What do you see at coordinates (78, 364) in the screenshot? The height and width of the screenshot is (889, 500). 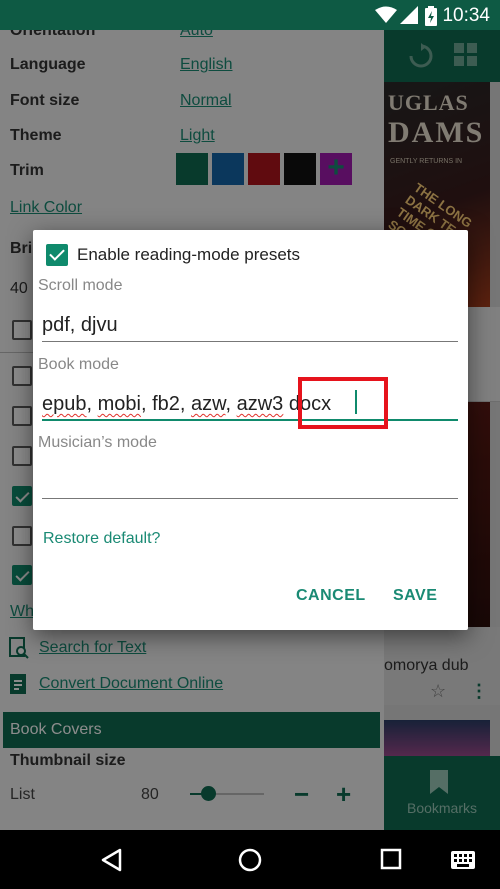 I see `book-mode-label: Book mode` at bounding box center [78, 364].